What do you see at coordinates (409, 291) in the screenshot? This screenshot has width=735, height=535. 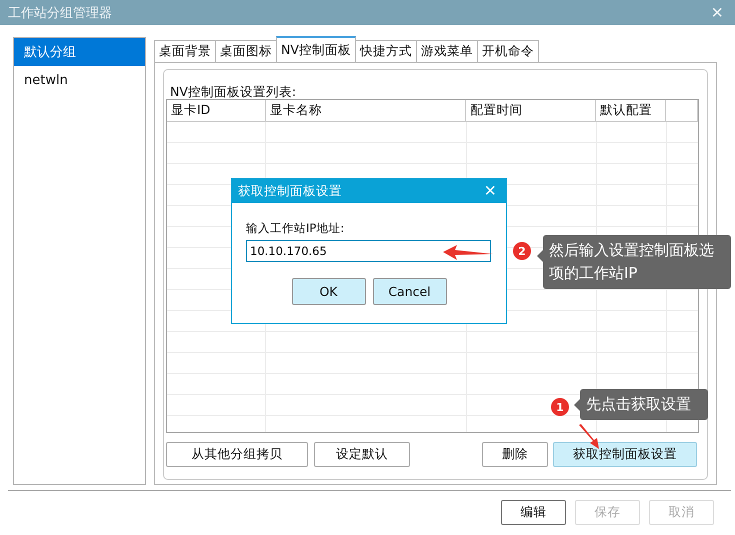 I see `dialog-button: Cancel` at bounding box center [409, 291].